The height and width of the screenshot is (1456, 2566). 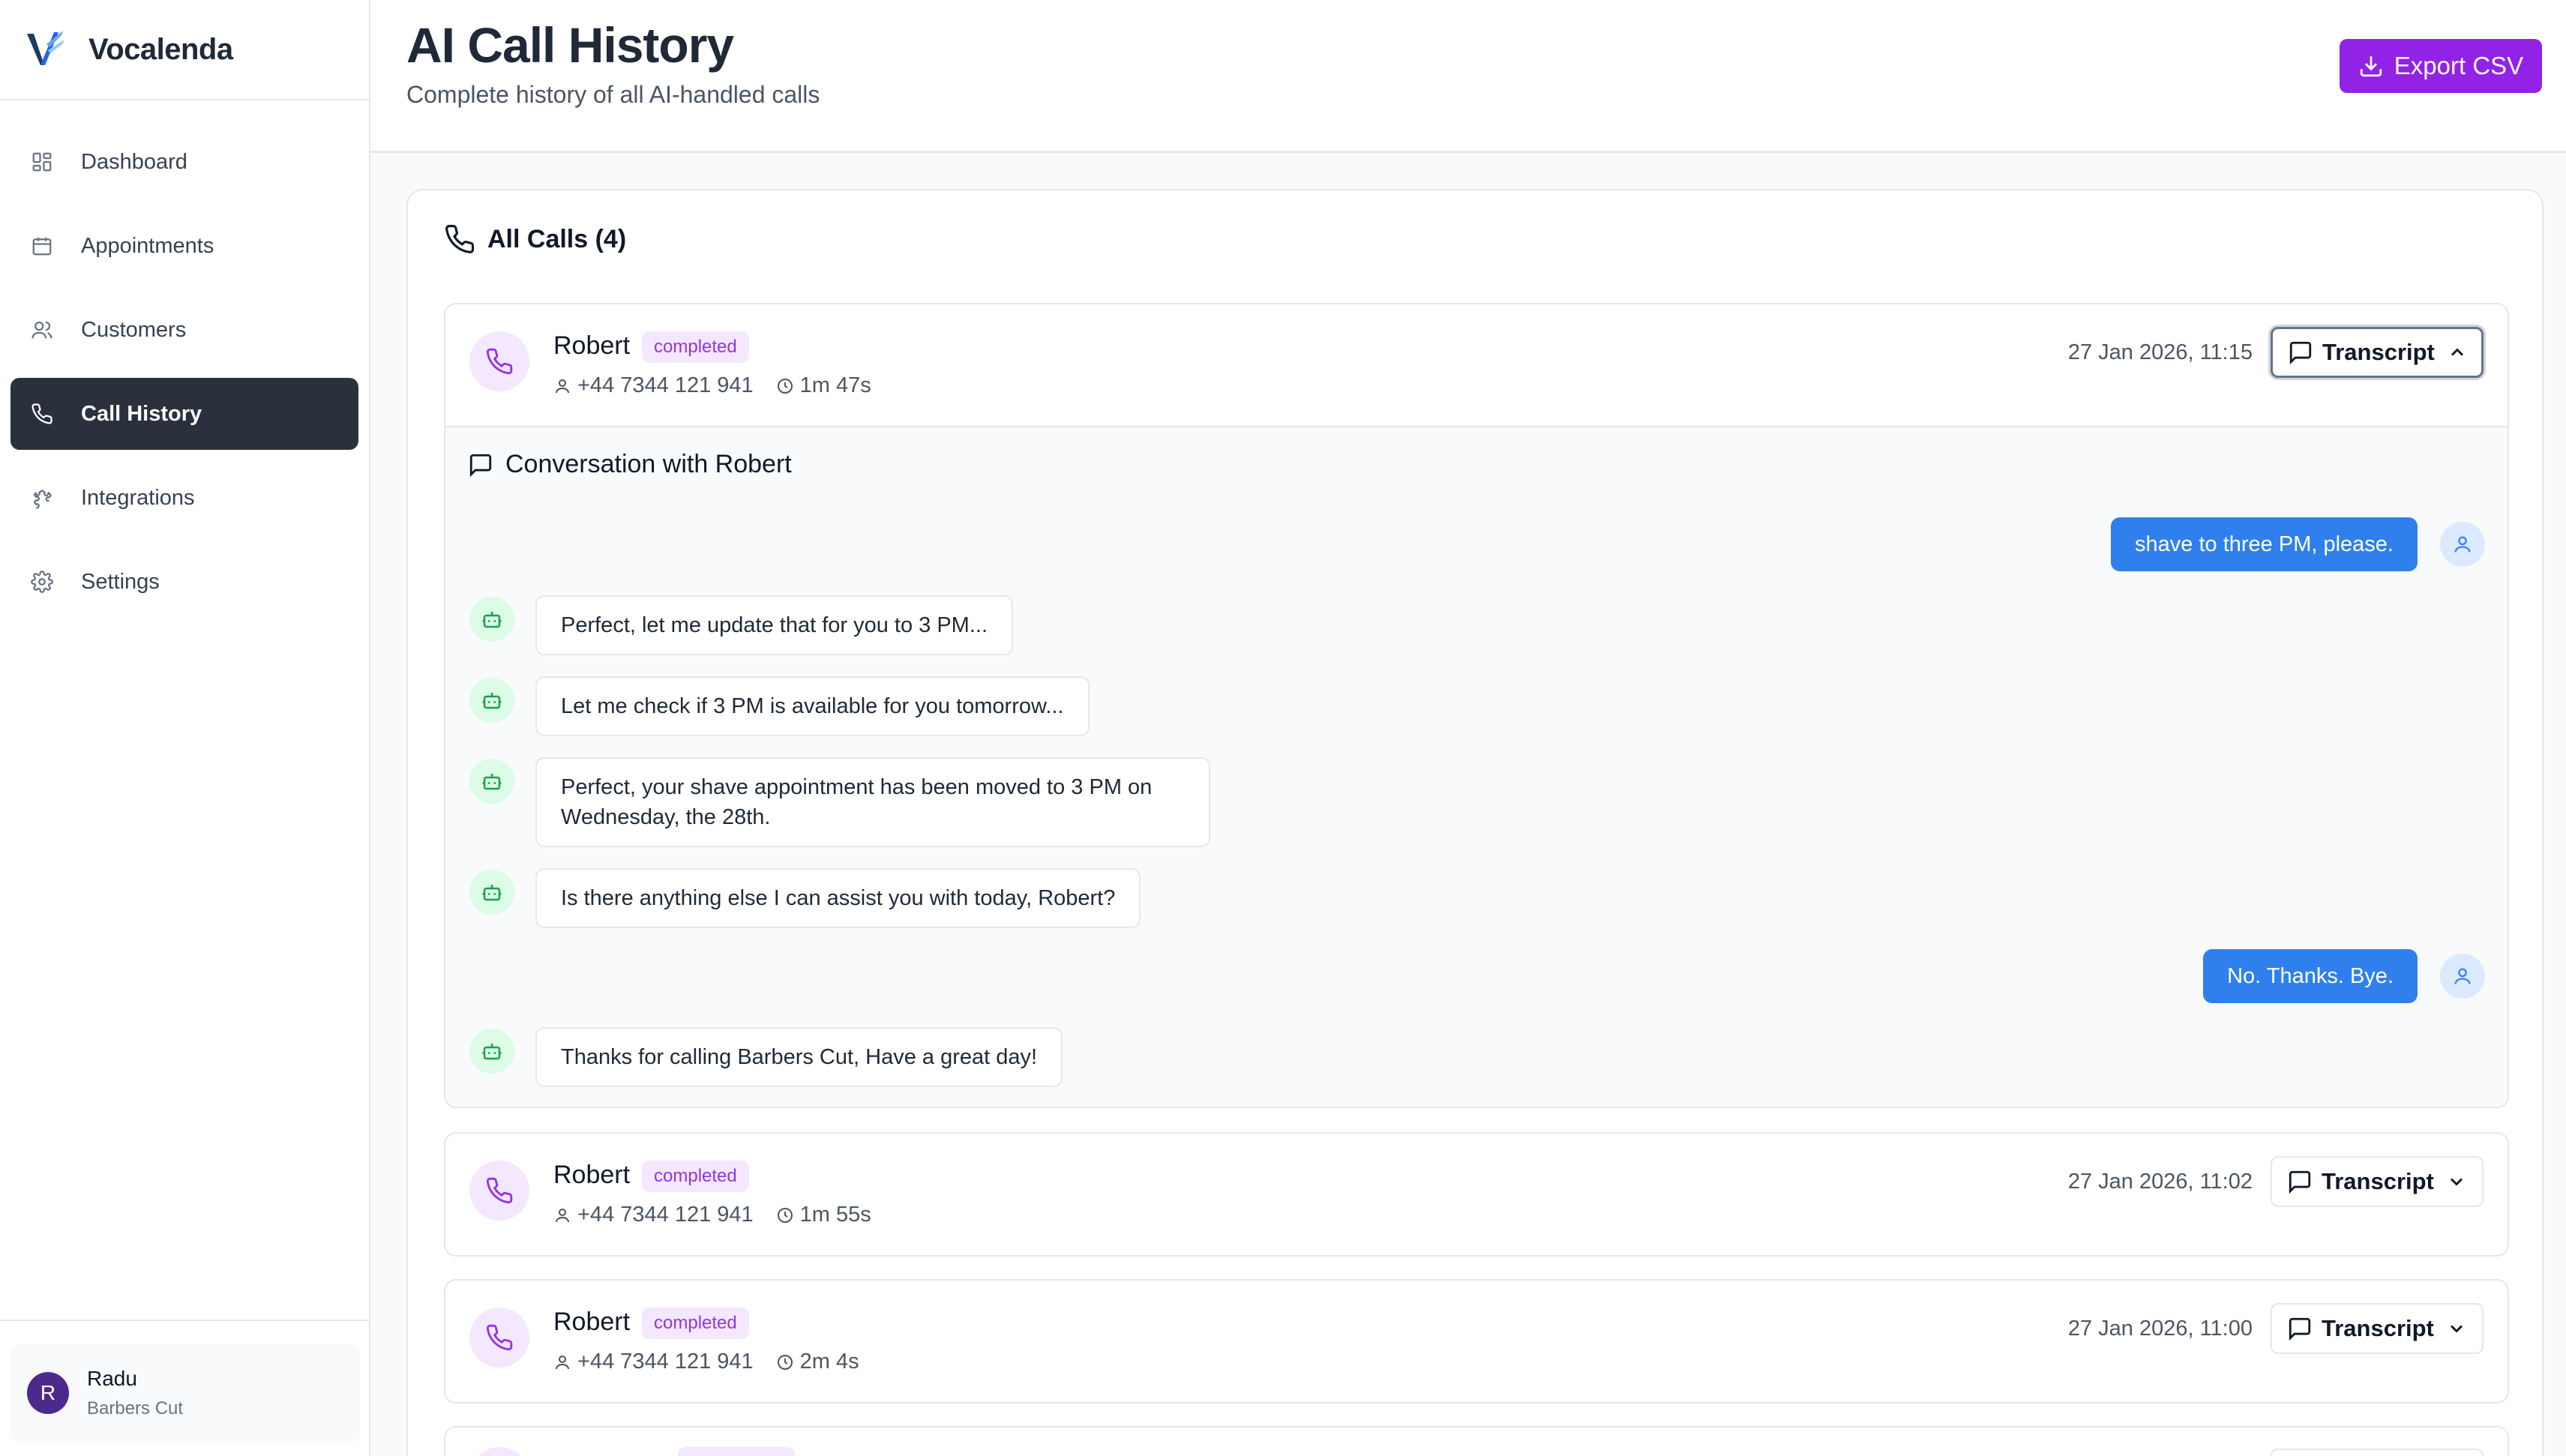 I want to click on call-meta: +44 7344 121 941 1m 47s, so click(x=712, y=385).